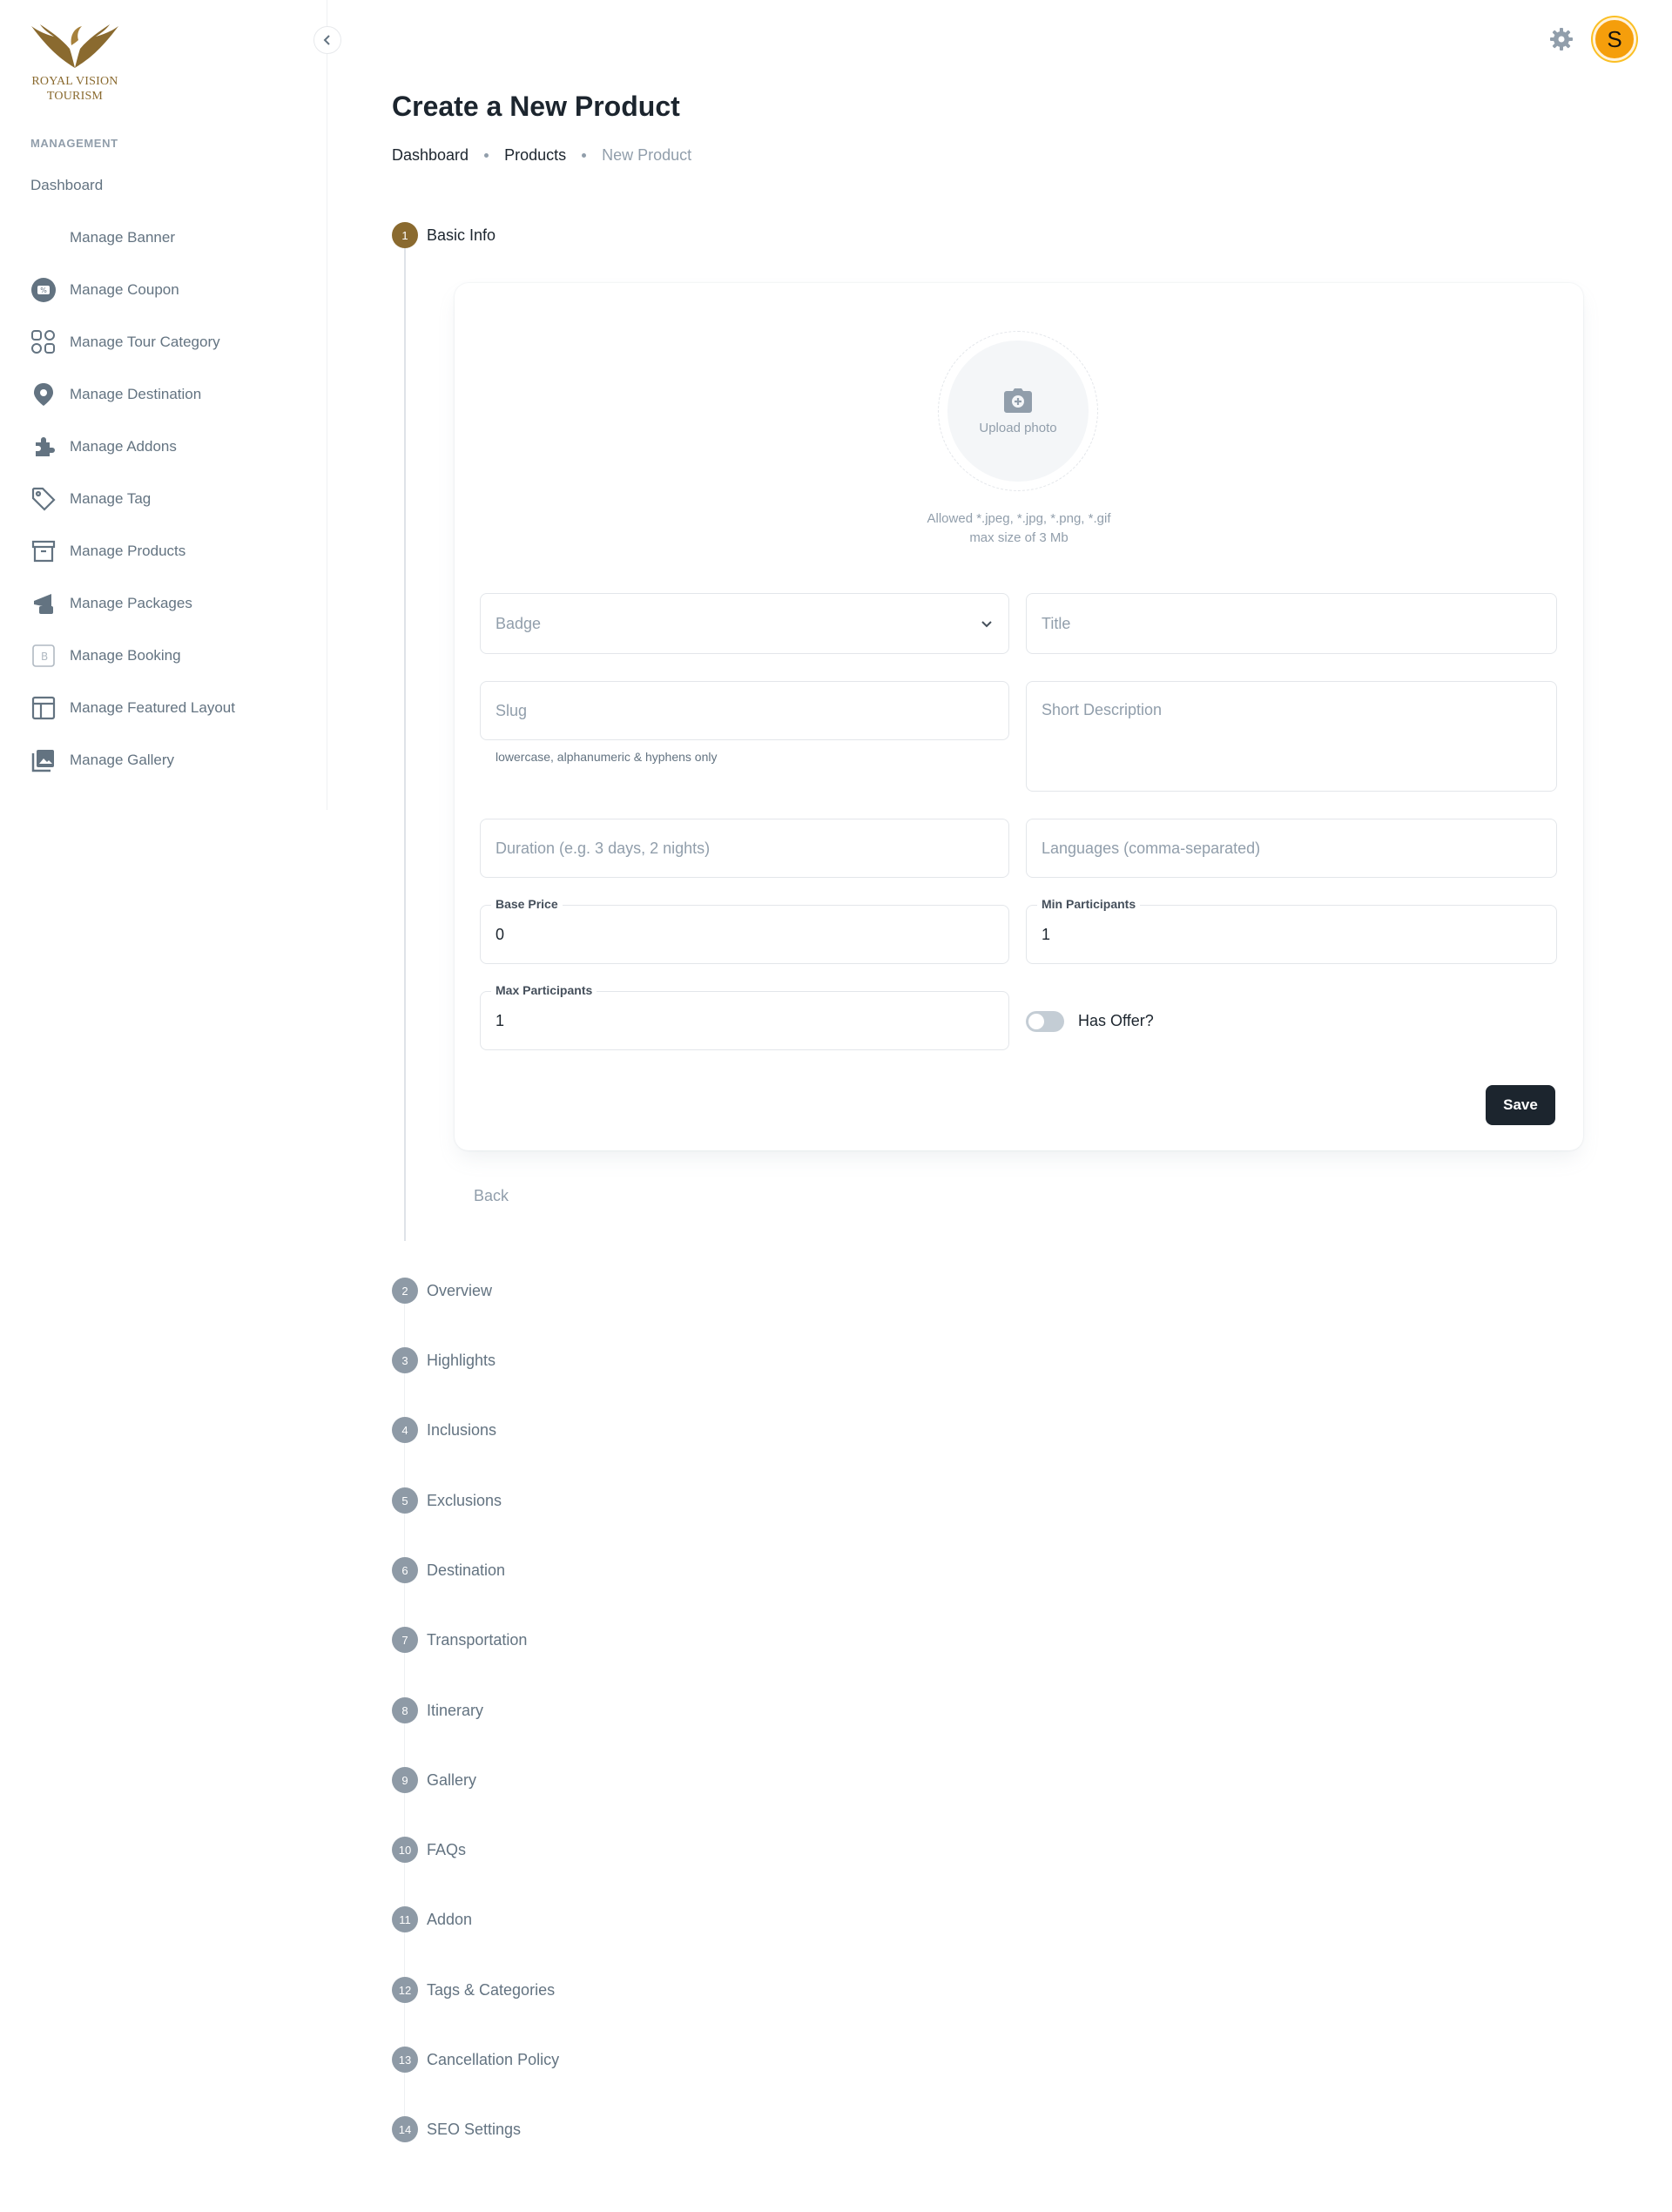 This screenshot has width=1672, height=2212. I want to click on short-description-input, so click(1291, 737).